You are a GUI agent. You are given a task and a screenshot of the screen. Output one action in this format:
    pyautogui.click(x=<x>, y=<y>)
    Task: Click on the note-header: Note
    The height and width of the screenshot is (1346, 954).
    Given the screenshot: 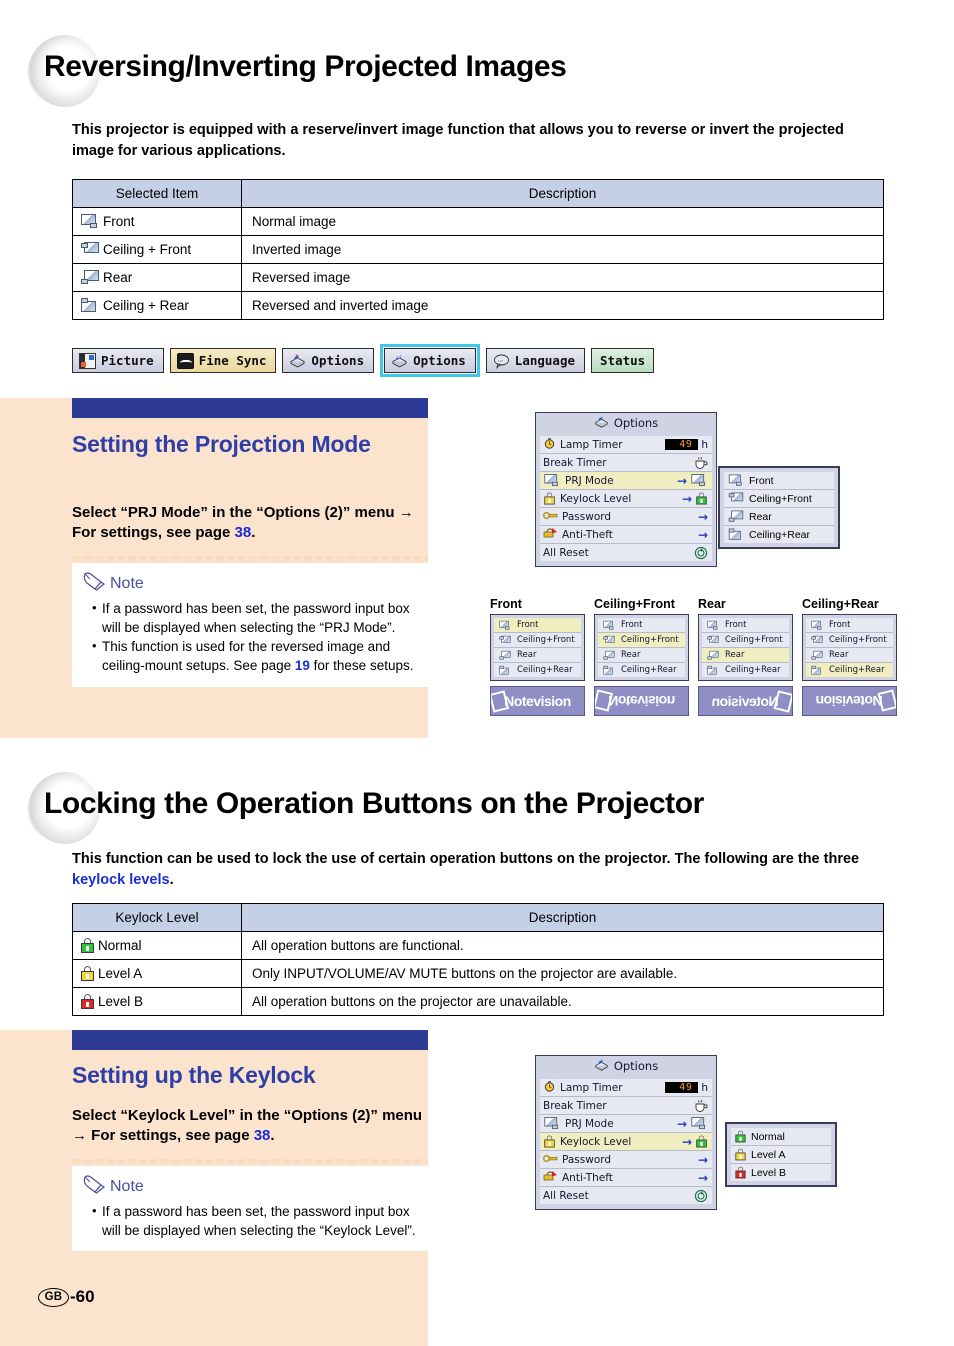 What is the action you would take?
    pyautogui.click(x=250, y=1183)
    